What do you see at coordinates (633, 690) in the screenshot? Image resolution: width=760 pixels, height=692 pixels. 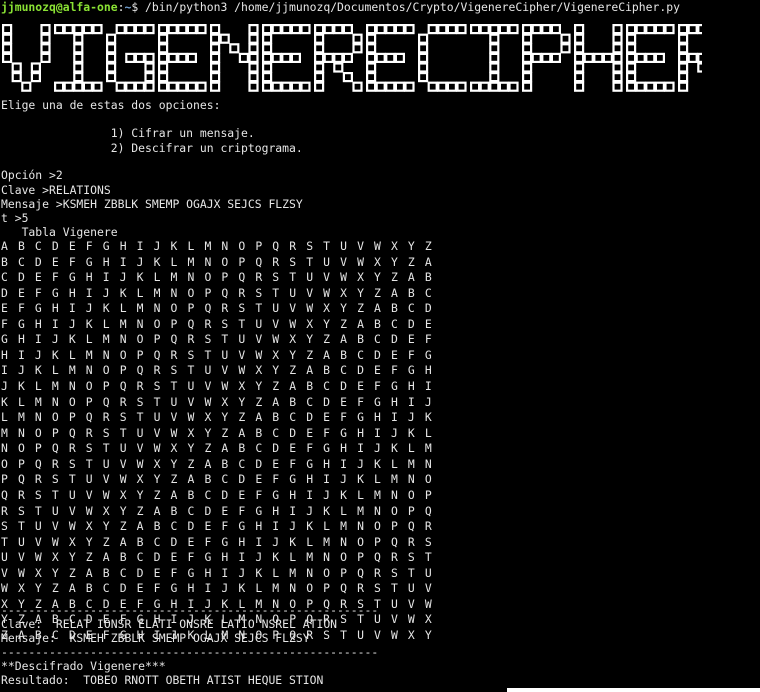 I see `terminal-cursor` at bounding box center [633, 690].